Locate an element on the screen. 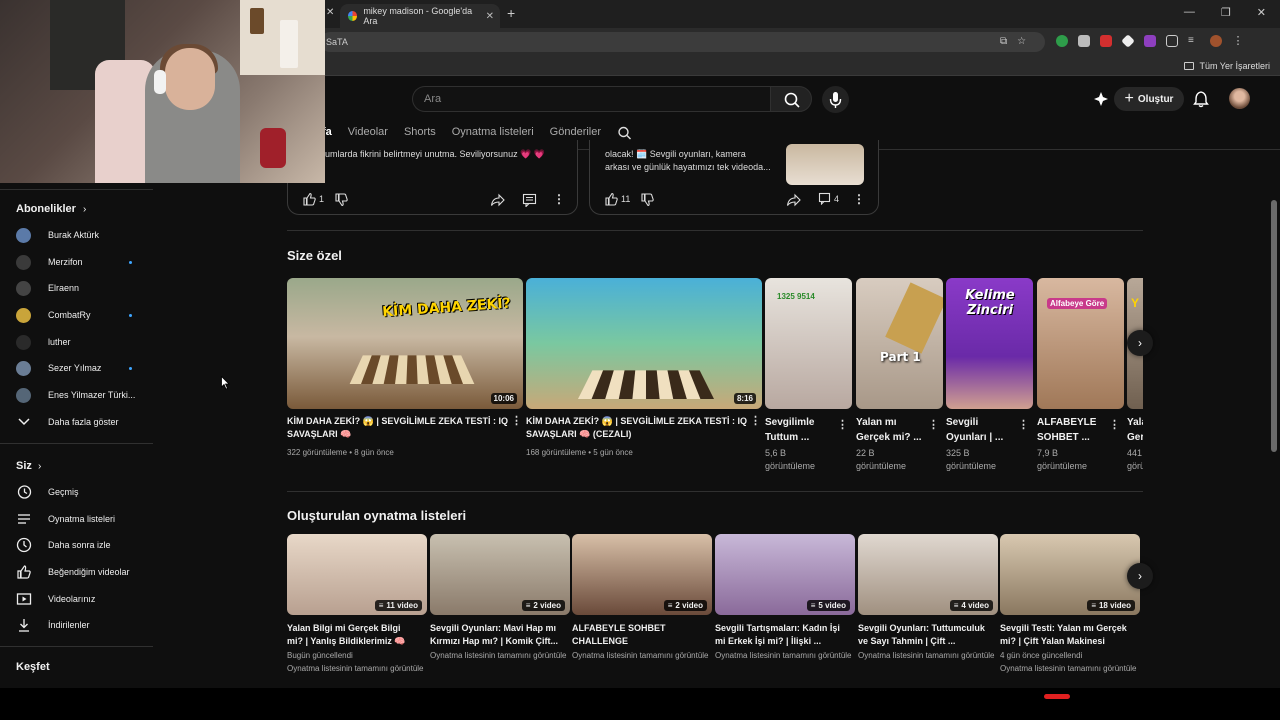  create-button: + Oluştur is located at coordinates (1149, 99).